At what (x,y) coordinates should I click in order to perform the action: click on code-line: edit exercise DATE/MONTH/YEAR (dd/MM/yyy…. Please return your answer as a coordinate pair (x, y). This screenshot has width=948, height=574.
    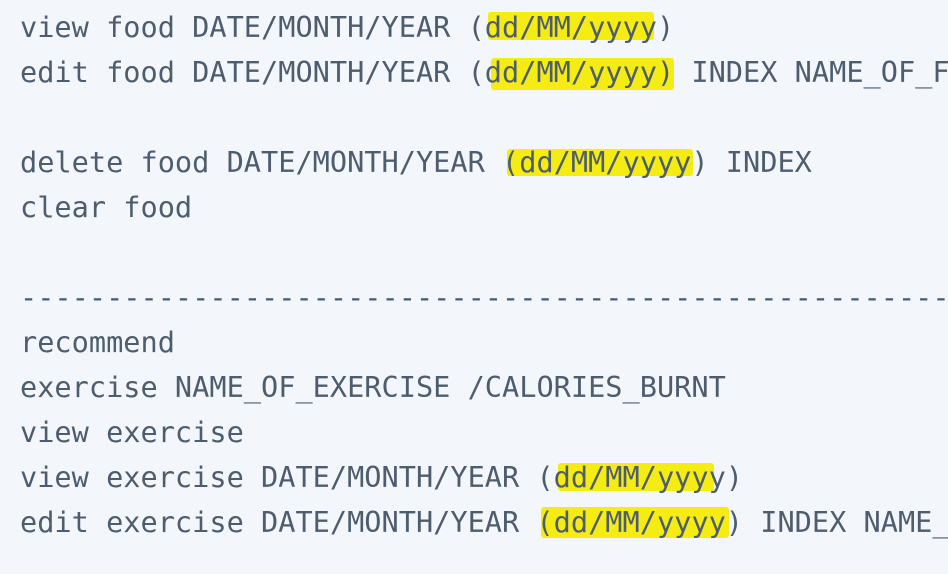
    Looking at the image, I should click on (484, 522).